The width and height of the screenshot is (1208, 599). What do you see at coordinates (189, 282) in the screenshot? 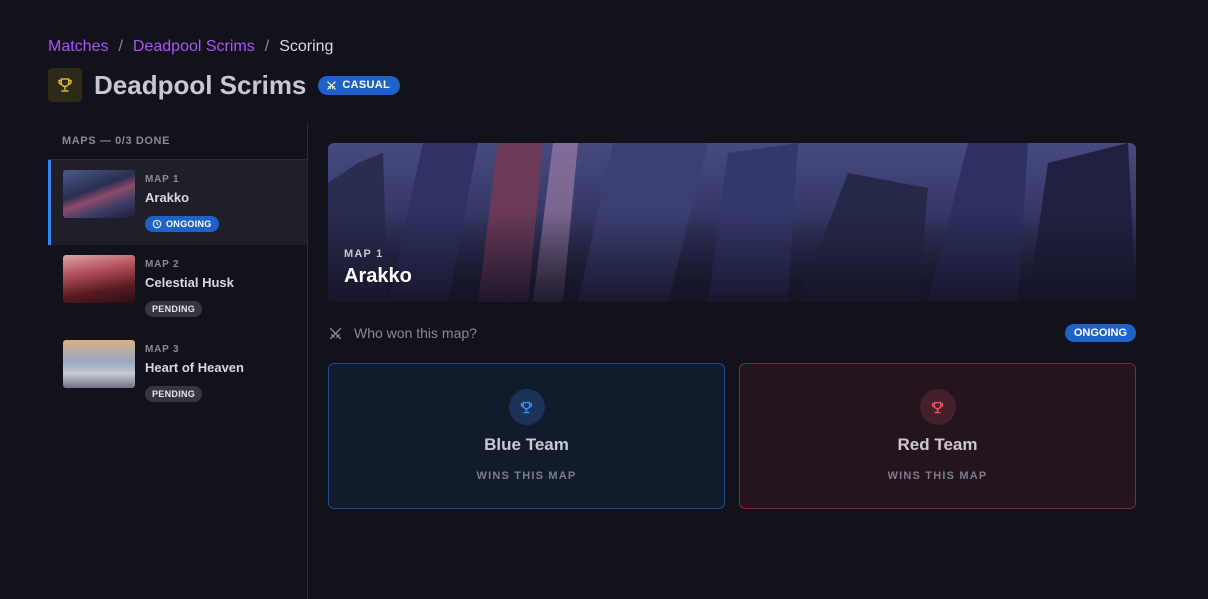
I see `map-name: Celestial Husk` at bounding box center [189, 282].